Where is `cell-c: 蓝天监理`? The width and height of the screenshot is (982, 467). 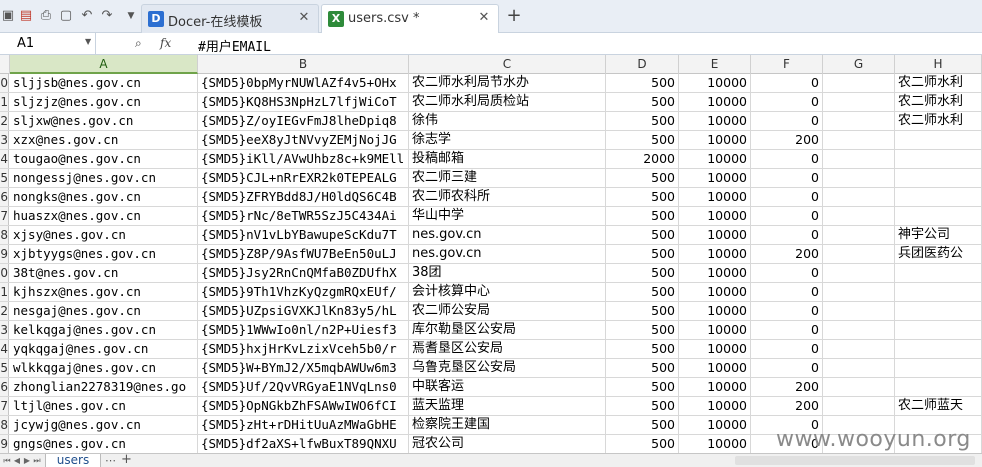 cell-c: 蓝天监理 is located at coordinates (507, 406).